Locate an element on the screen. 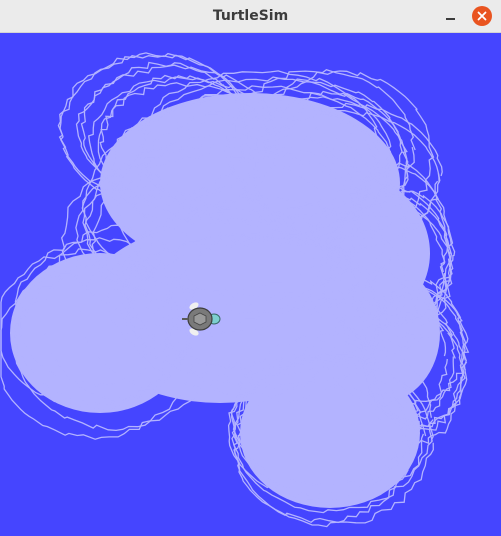  minimize-button is located at coordinates (450, 16).